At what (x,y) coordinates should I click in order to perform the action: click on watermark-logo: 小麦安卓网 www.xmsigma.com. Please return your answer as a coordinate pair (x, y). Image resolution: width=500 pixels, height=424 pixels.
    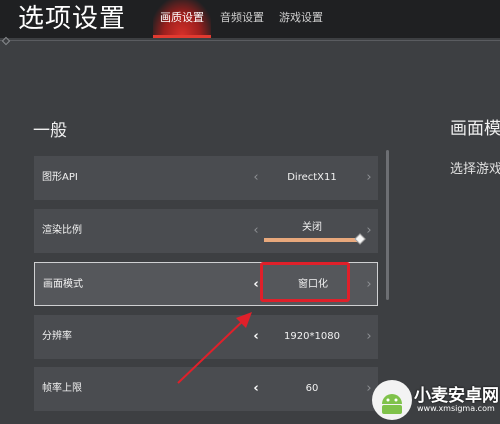
    Looking at the image, I should click on (436, 399).